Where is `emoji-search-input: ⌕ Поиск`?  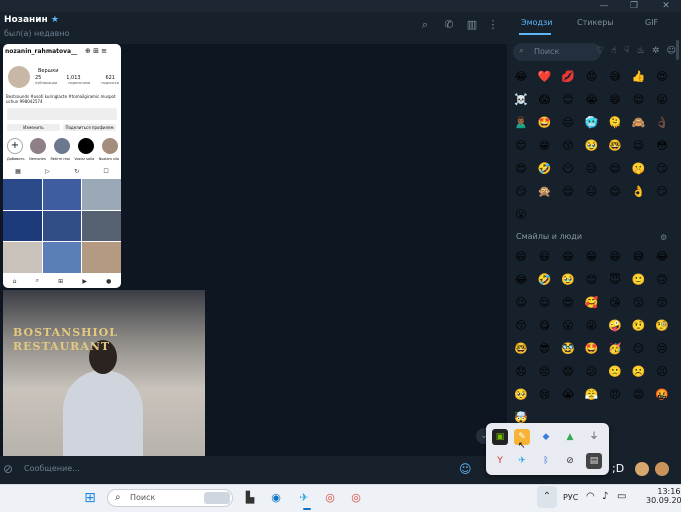 emoji-search-input: ⌕ Поиск is located at coordinates (557, 52).